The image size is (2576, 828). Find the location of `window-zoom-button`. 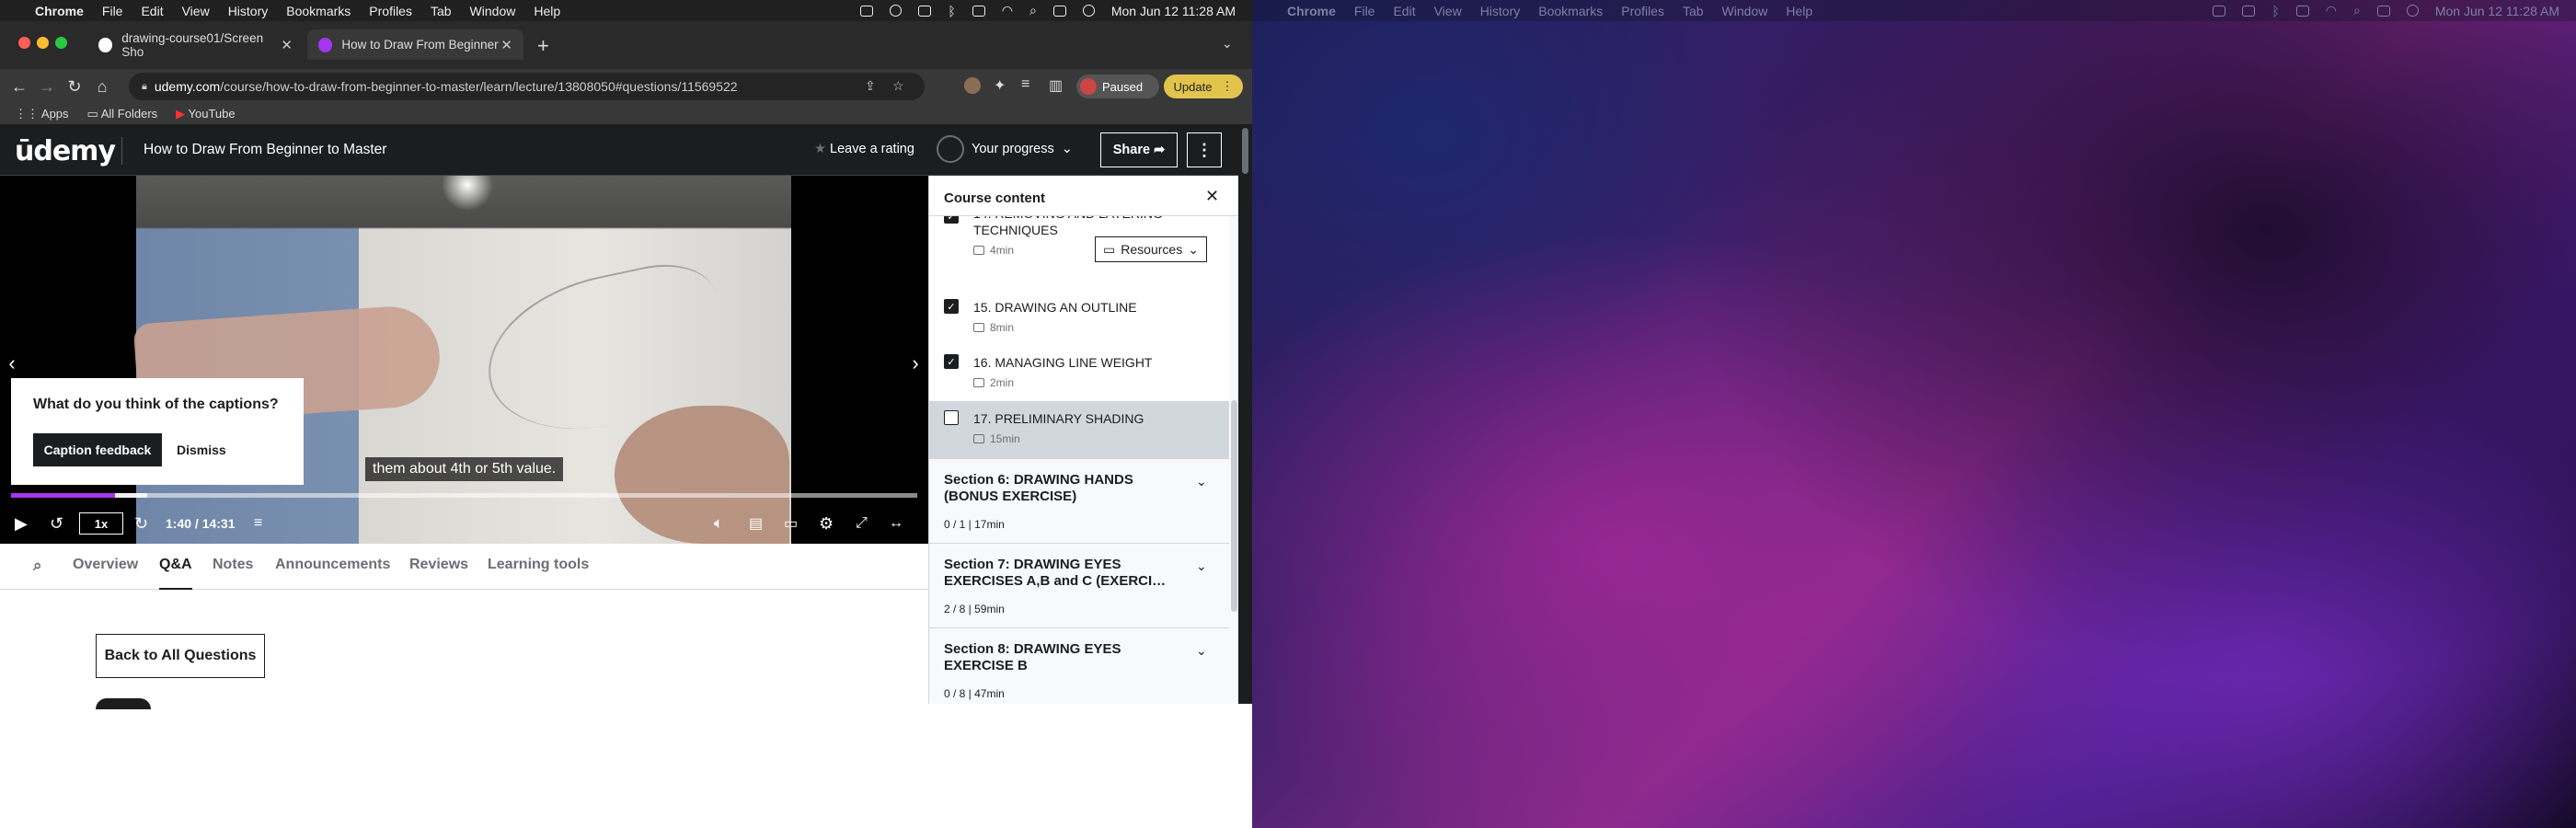

window-zoom-button is located at coordinates (61, 43).